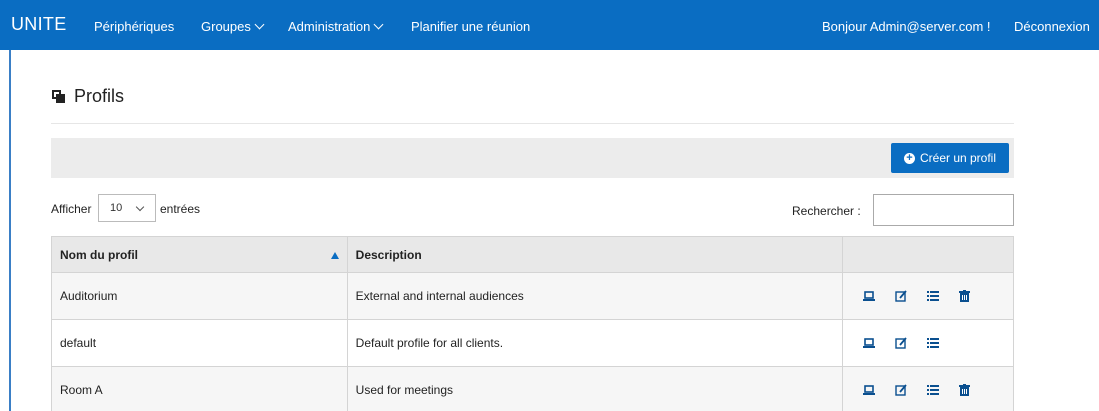 This screenshot has width=1099, height=411. What do you see at coordinates (39, 24) in the screenshot?
I see `brand-logo: UNITE` at bounding box center [39, 24].